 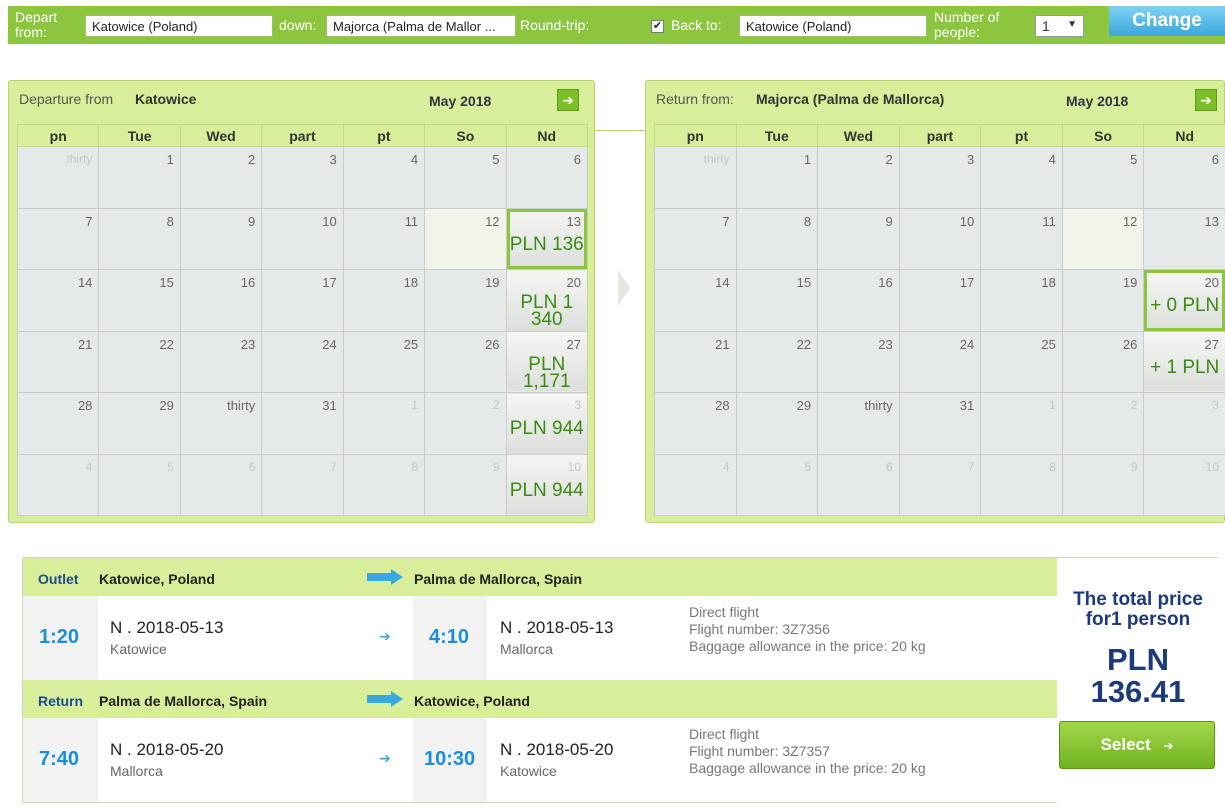 What do you see at coordinates (833, 26) in the screenshot?
I see `return-input: Katowice (Poland)` at bounding box center [833, 26].